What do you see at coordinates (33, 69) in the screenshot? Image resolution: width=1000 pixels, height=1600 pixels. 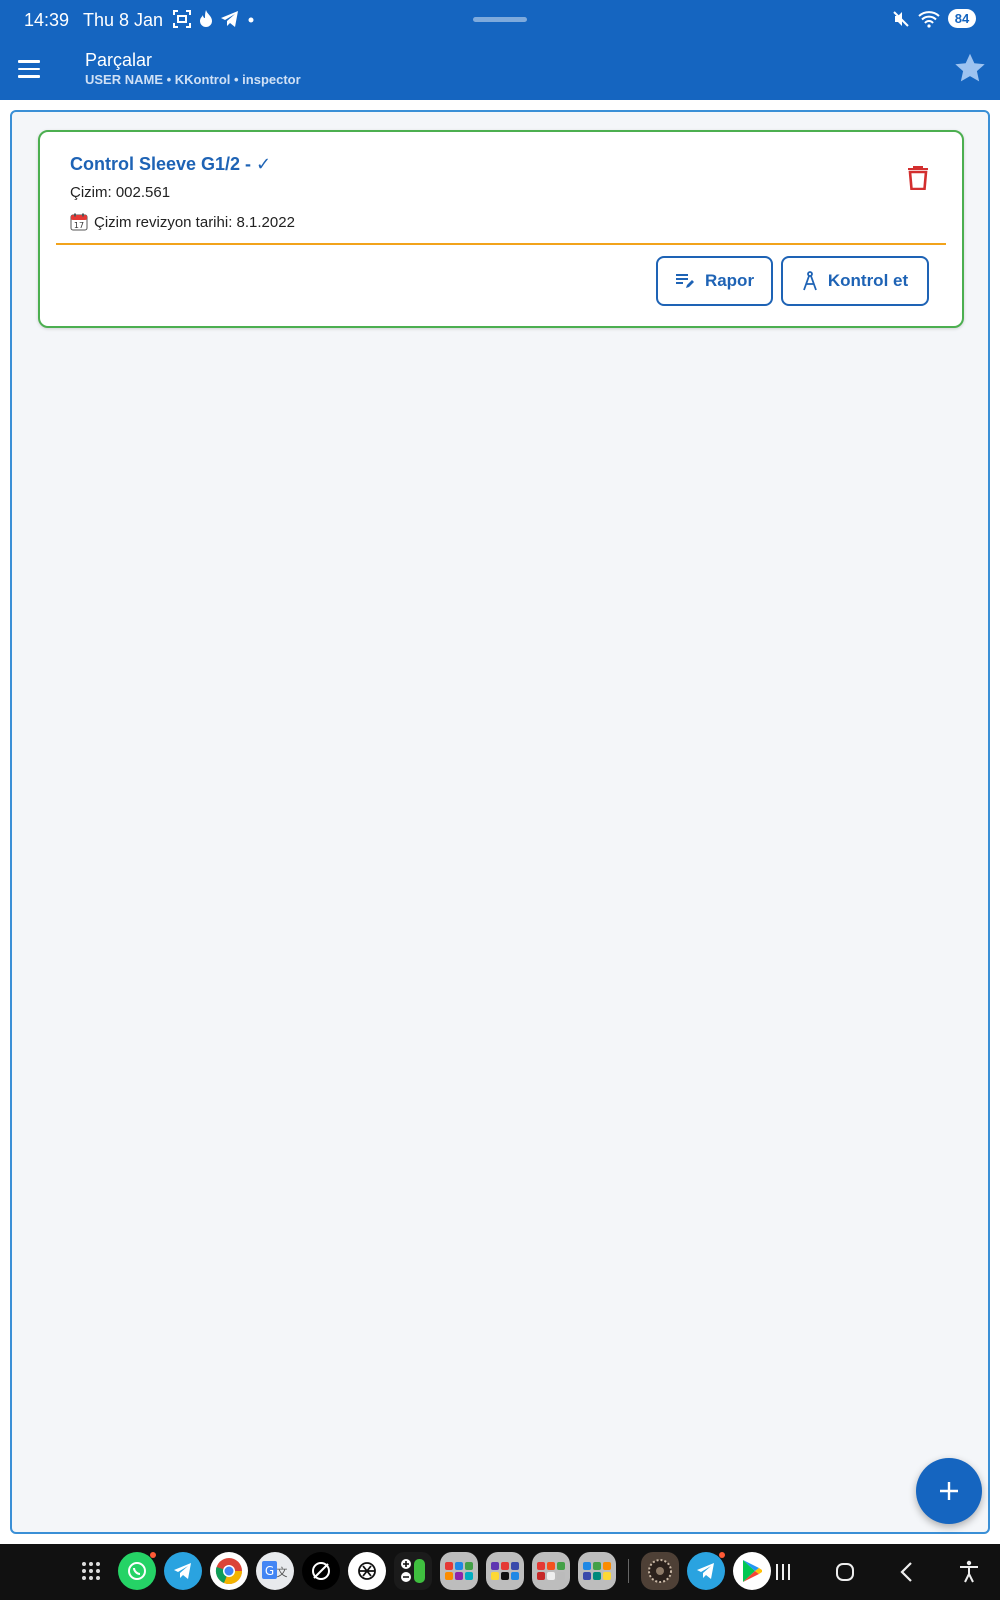 I see `menu-icon` at bounding box center [33, 69].